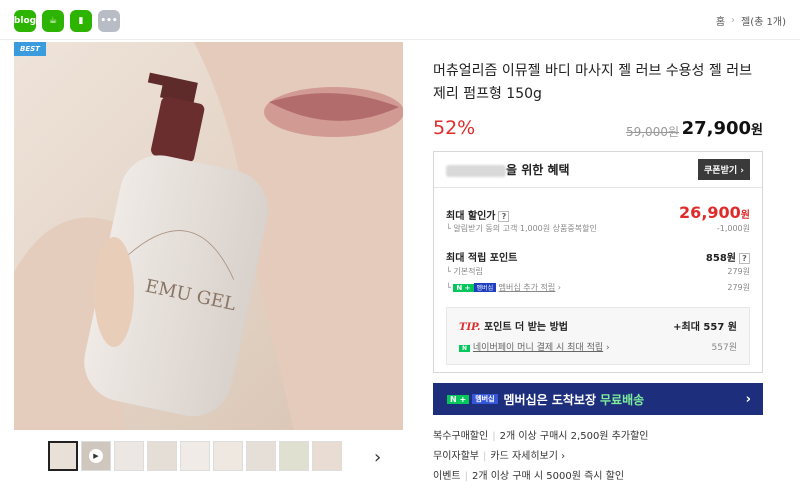 This screenshot has height=499, width=800. I want to click on tip-value: +최대 557 원, so click(705, 327).